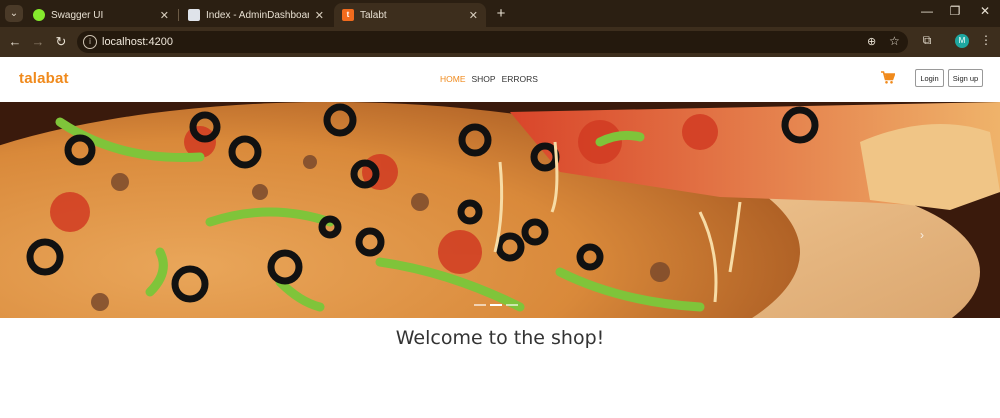 The height and width of the screenshot is (418, 1000). What do you see at coordinates (962, 41) in the screenshot?
I see `profile-avatar: M` at bounding box center [962, 41].